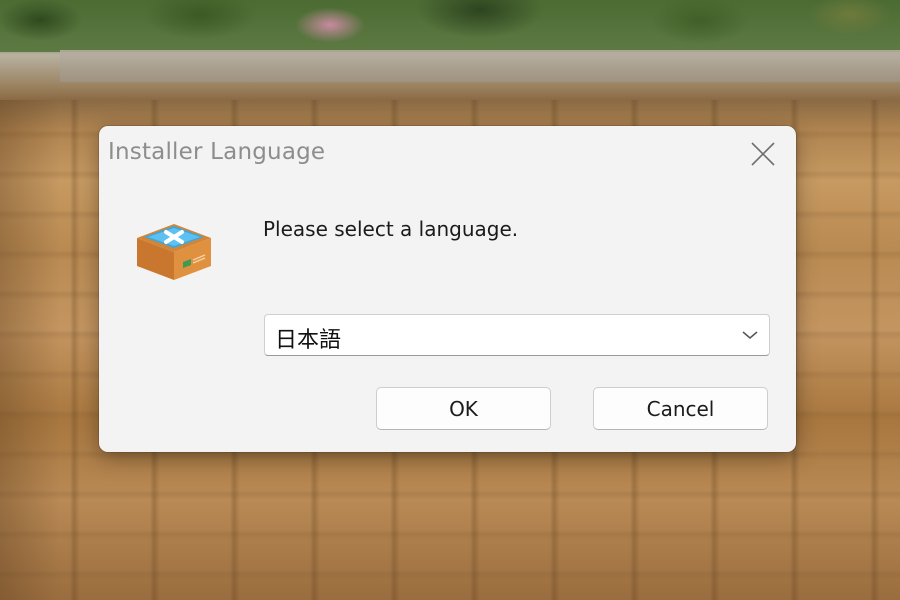  Describe the element at coordinates (308, 340) in the screenshot. I see `language-select-value: 日本語` at that location.